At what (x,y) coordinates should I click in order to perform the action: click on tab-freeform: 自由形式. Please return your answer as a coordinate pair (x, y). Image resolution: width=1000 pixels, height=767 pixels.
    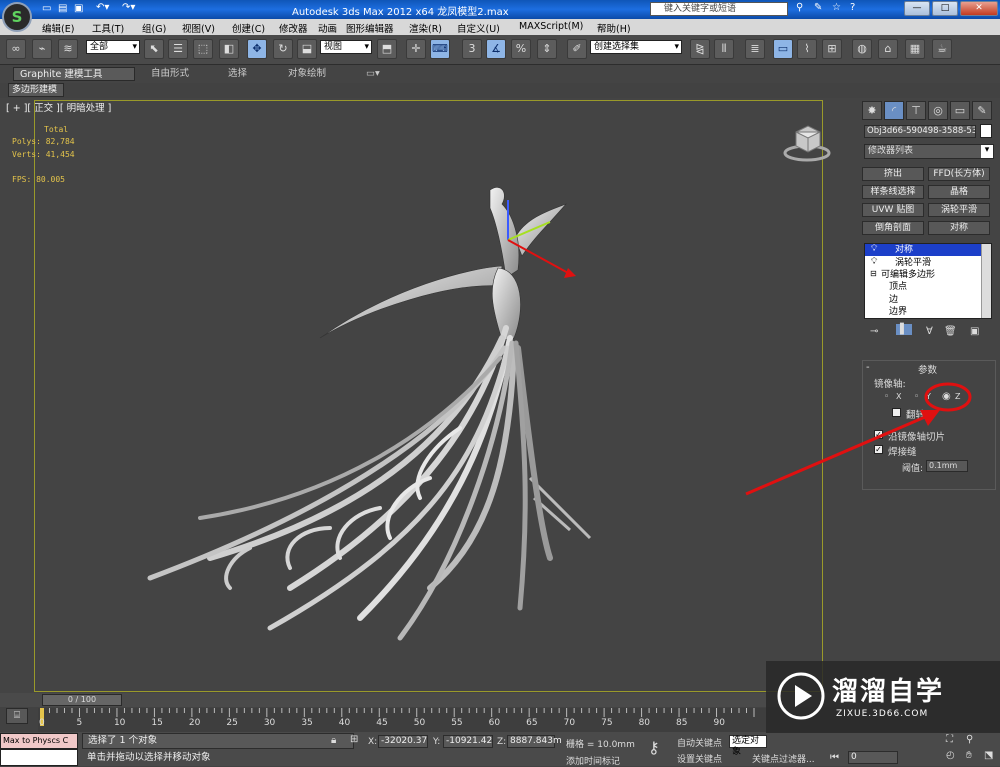
    Looking at the image, I should click on (170, 74).